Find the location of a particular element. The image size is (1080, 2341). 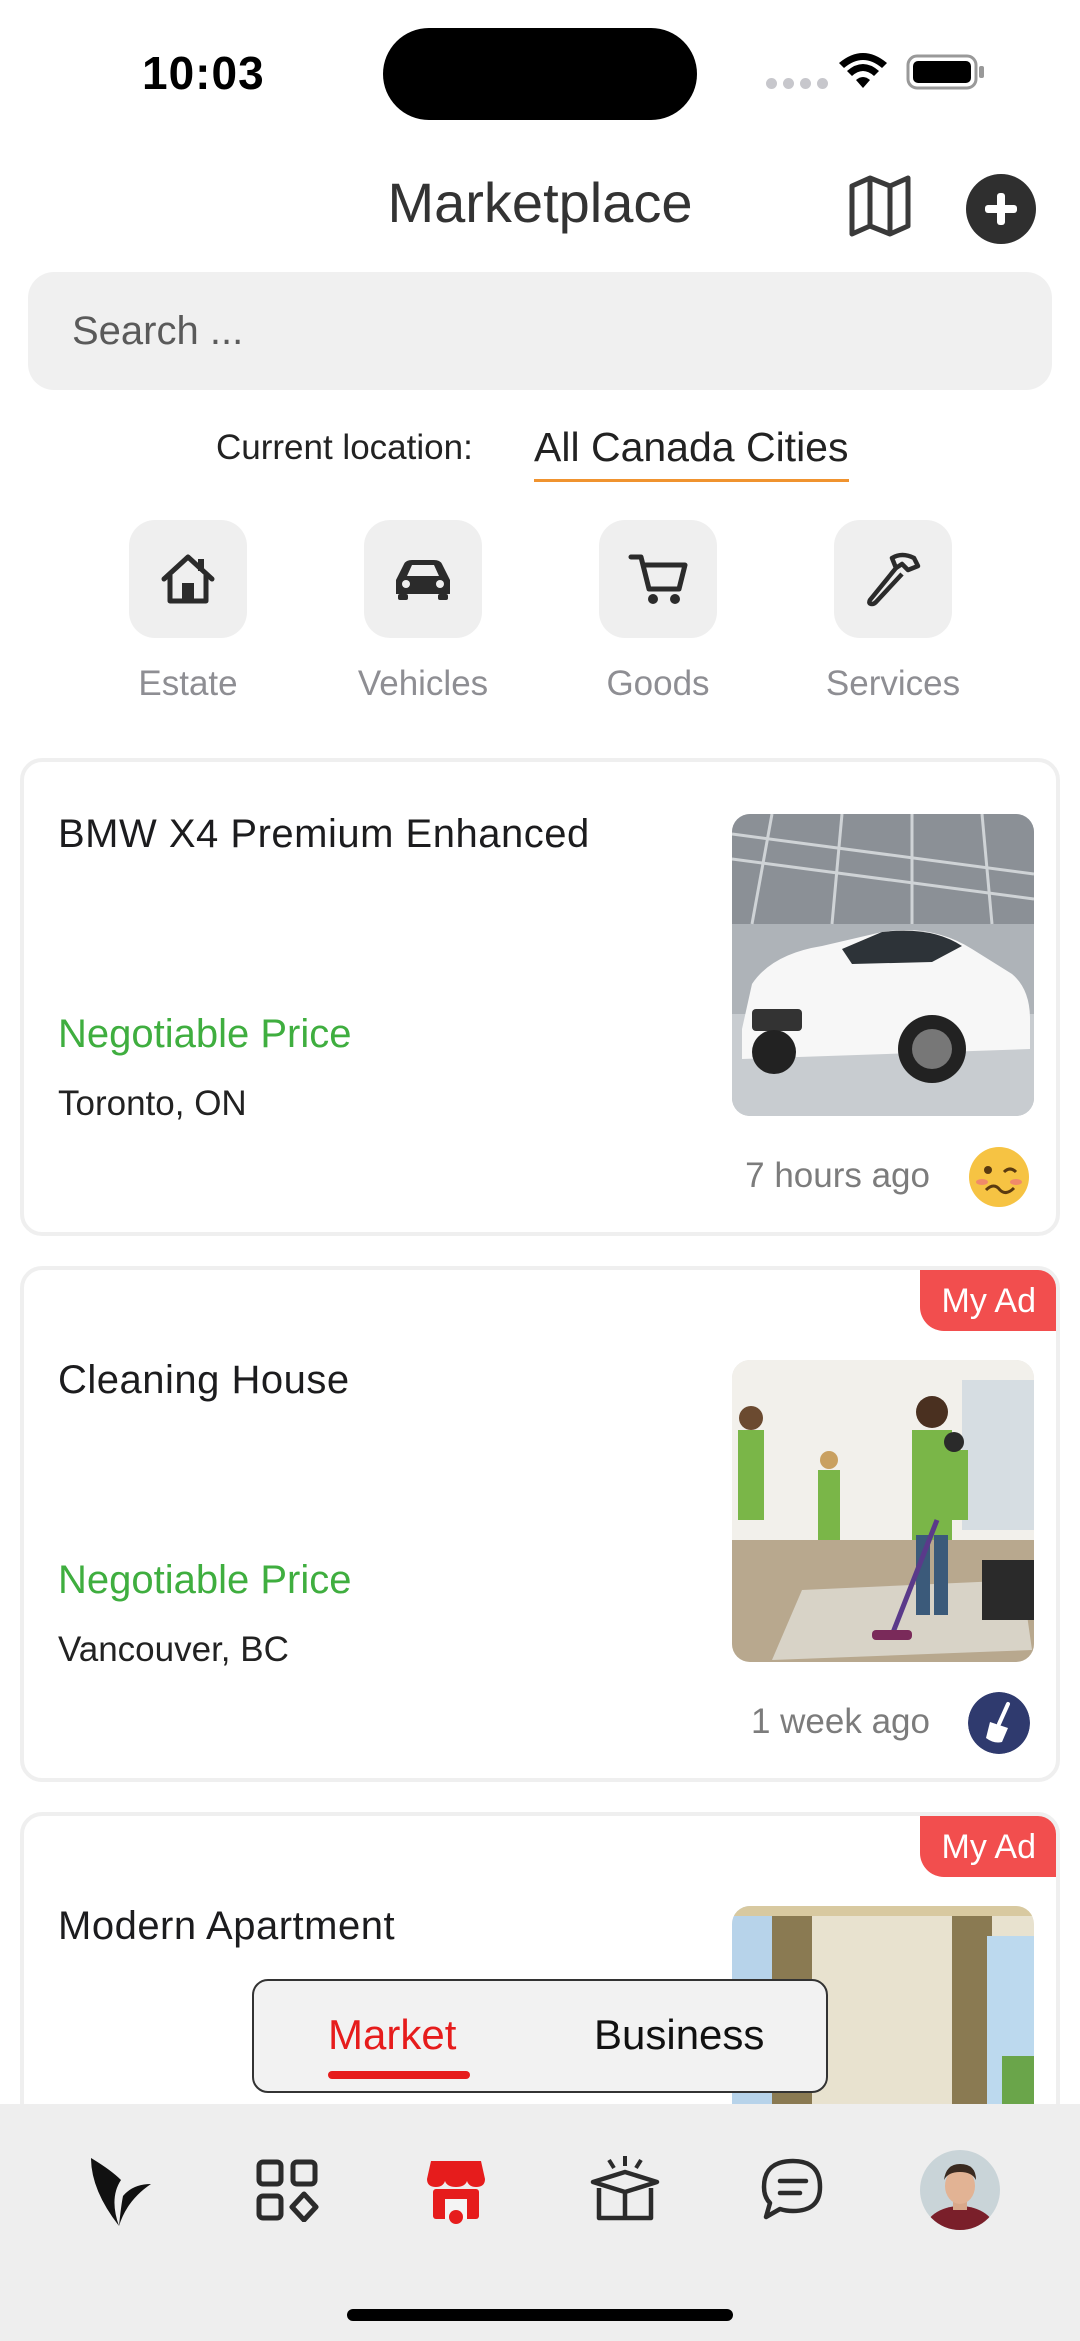

woozy-face-emoji is located at coordinates (999, 1177).